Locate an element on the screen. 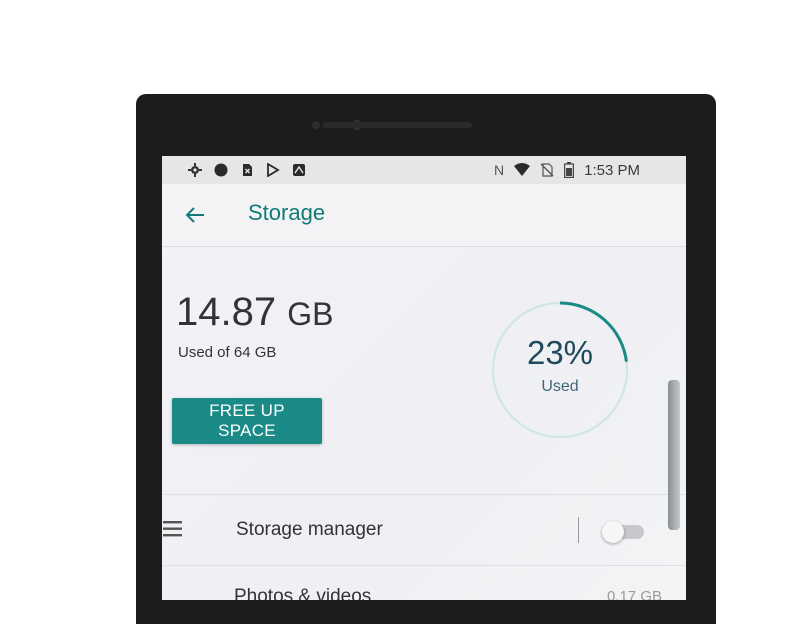 The image size is (800, 624). settings-icon is located at coordinates (195, 170).